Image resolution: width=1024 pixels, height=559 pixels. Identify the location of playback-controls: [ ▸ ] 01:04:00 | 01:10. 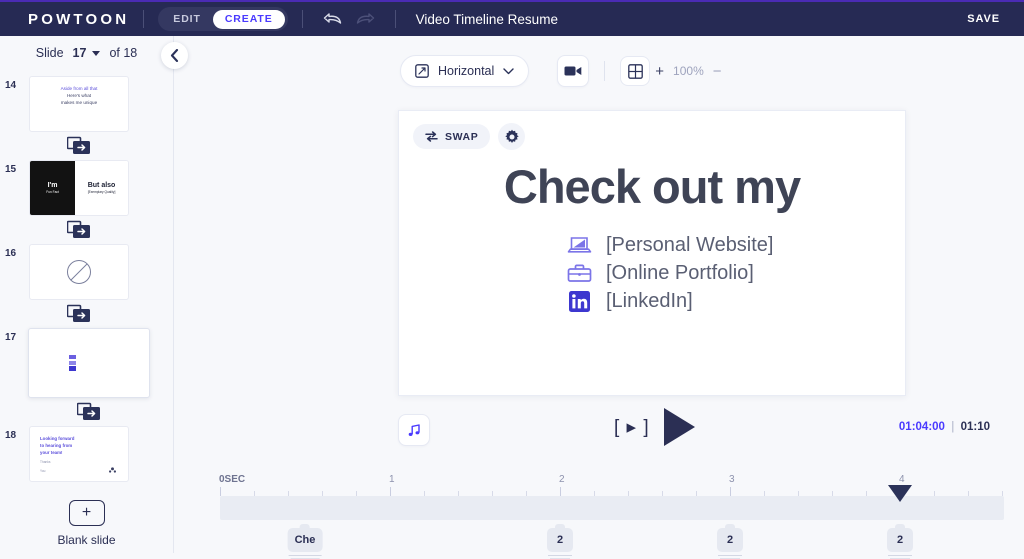
(599, 435).